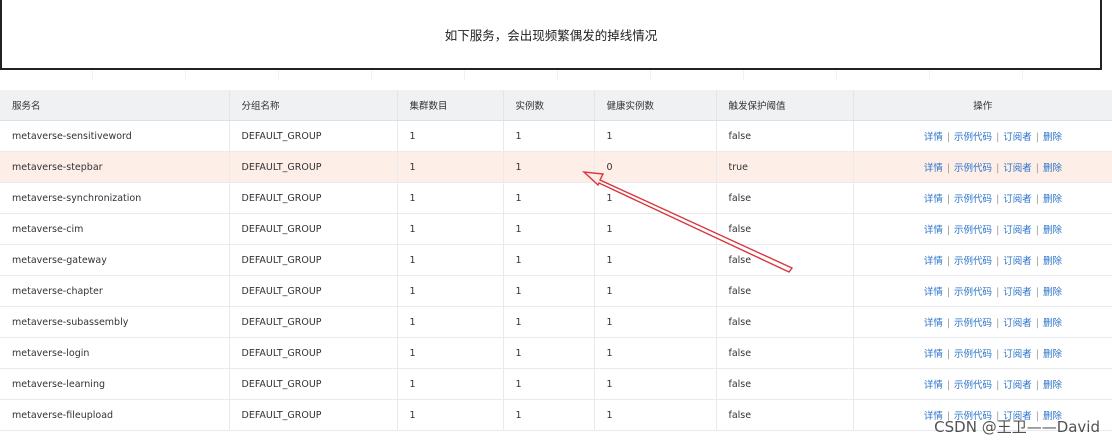 The width and height of the screenshot is (1112, 443). I want to click on header-group-name: 分组名称, so click(313, 105).